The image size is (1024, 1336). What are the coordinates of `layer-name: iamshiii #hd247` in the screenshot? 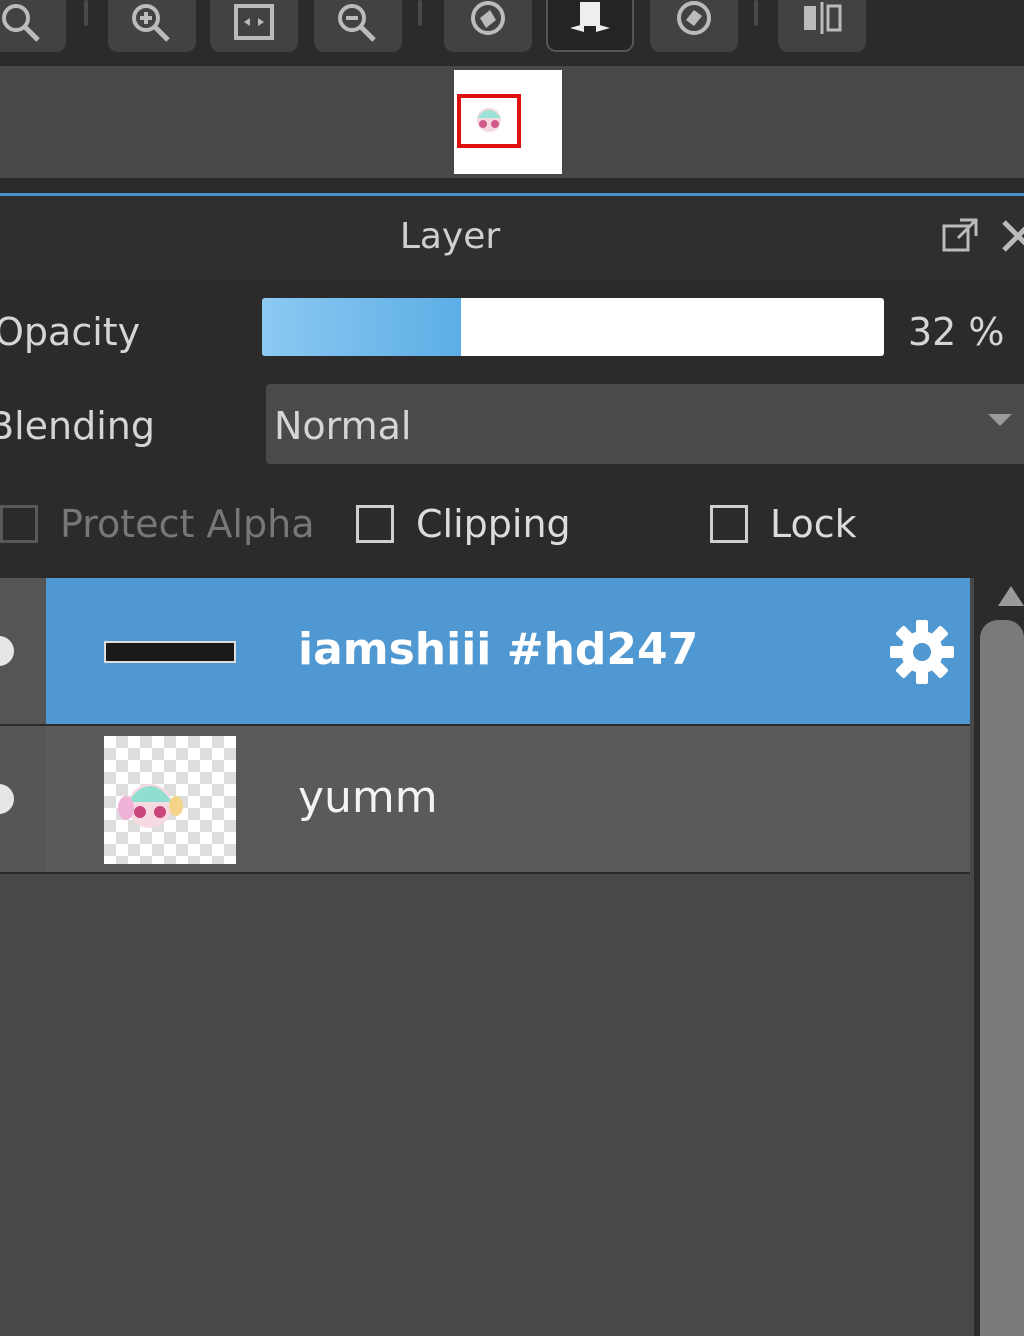 It's located at (498, 649).